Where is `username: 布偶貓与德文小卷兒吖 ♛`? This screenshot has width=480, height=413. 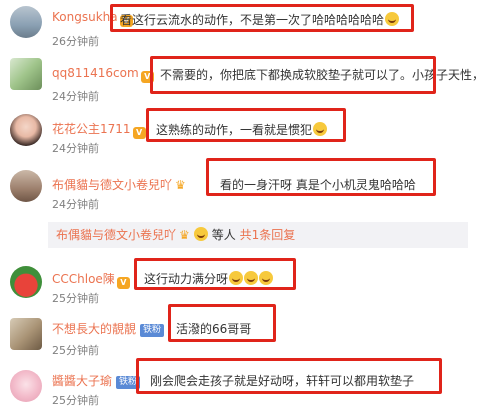 username: 布偶貓与德文小卷兒吖 ♛ is located at coordinates (119, 184).